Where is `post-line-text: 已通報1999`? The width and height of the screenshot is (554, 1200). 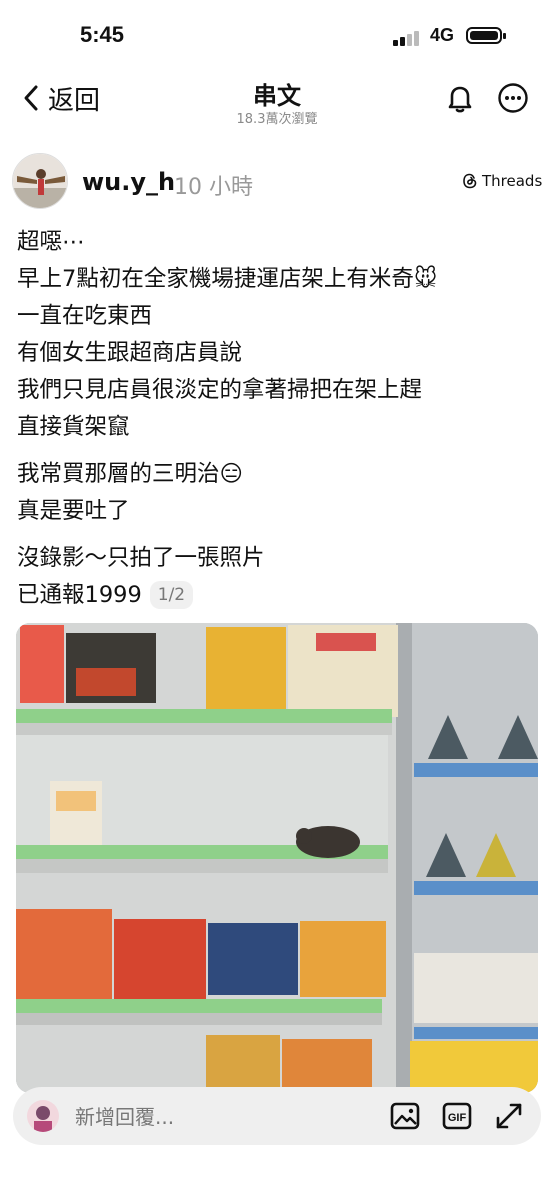 post-line-text: 已通報1999 is located at coordinates (79, 595).